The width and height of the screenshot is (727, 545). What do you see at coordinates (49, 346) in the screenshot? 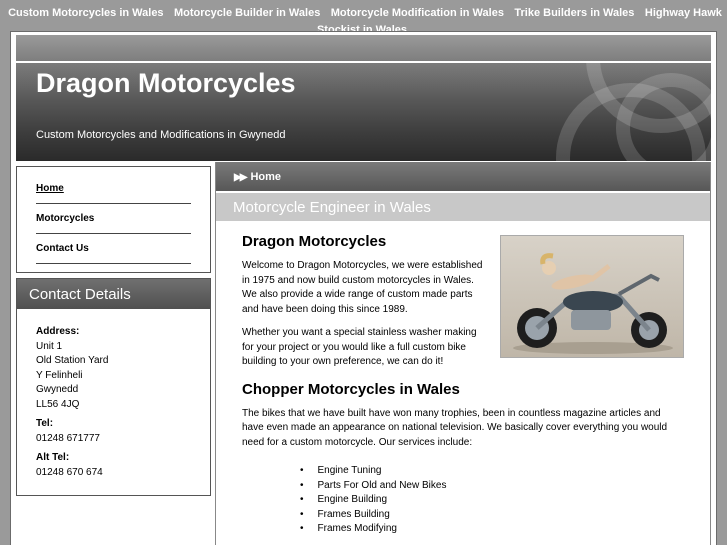
I see `address-line: Unit 1` at bounding box center [49, 346].